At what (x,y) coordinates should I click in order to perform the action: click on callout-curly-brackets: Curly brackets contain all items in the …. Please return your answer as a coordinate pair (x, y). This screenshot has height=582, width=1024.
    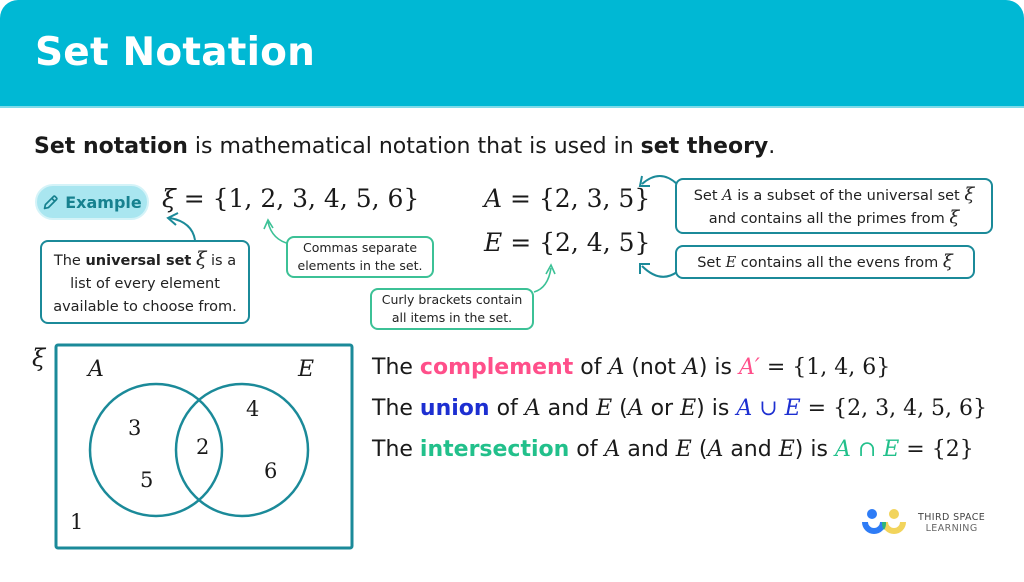
    Looking at the image, I should click on (452, 309).